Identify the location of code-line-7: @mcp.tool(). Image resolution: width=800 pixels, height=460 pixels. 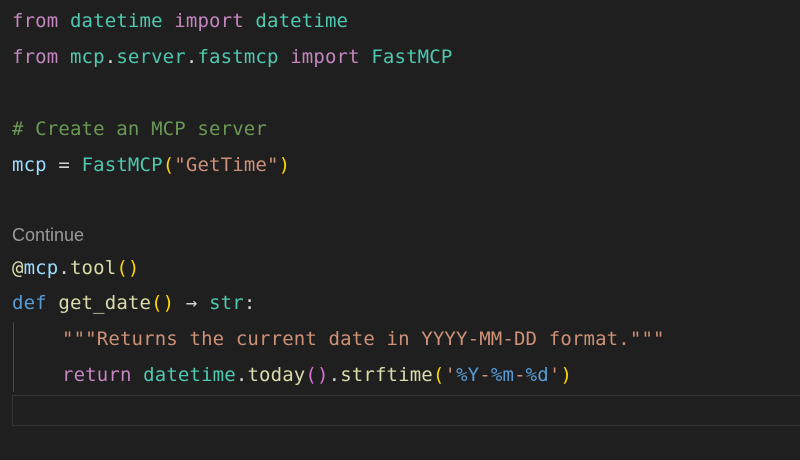
(76, 268).